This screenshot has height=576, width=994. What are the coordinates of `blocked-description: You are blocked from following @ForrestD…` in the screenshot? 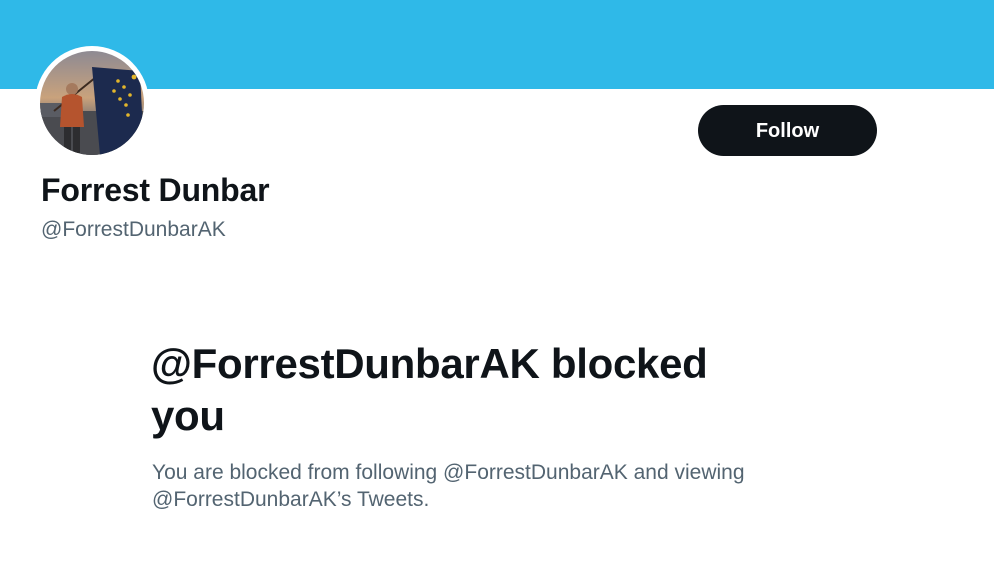 It's located at (448, 486).